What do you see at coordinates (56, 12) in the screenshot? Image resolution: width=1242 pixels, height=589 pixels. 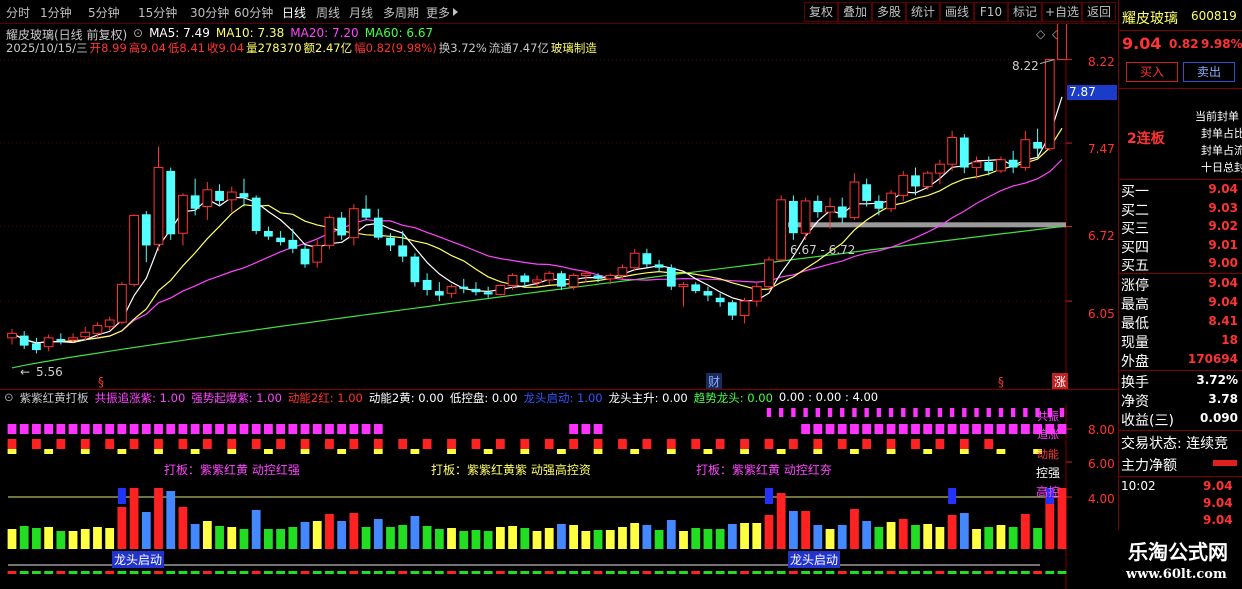 I see `period-1min: 1分钟` at bounding box center [56, 12].